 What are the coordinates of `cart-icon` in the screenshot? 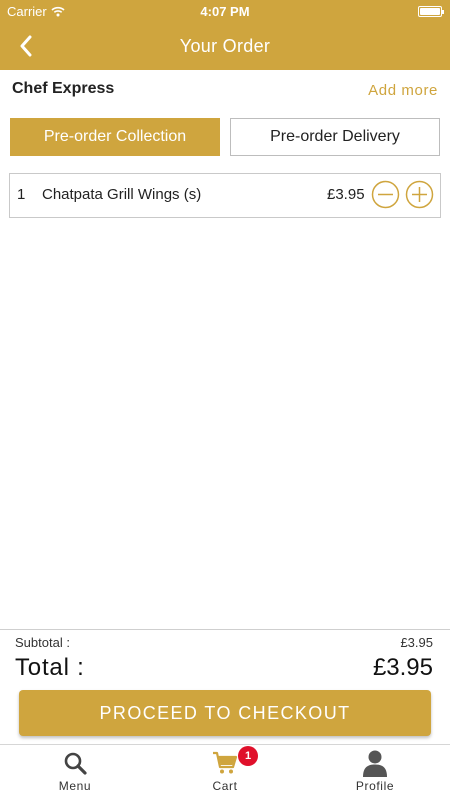 It's located at (225, 762).